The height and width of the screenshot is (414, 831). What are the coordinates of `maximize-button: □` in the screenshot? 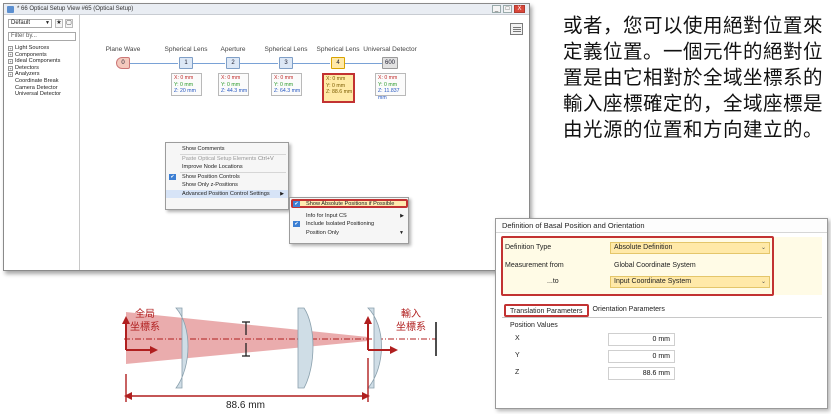 It's located at (507, 9).